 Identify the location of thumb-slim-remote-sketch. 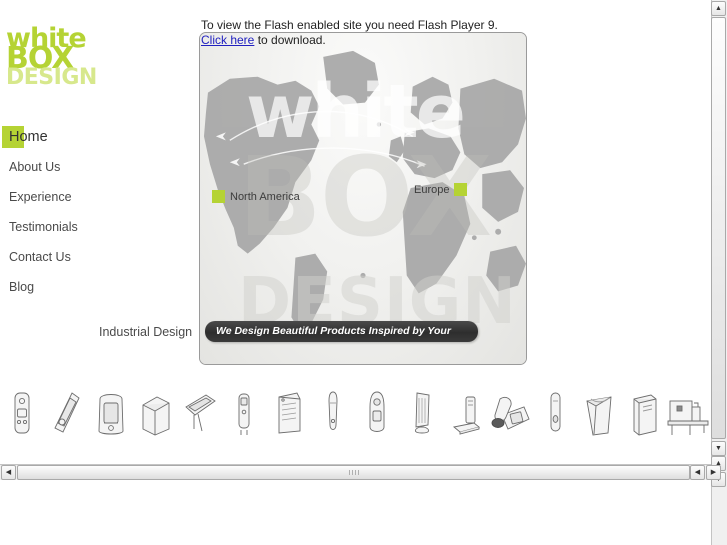
(244, 409).